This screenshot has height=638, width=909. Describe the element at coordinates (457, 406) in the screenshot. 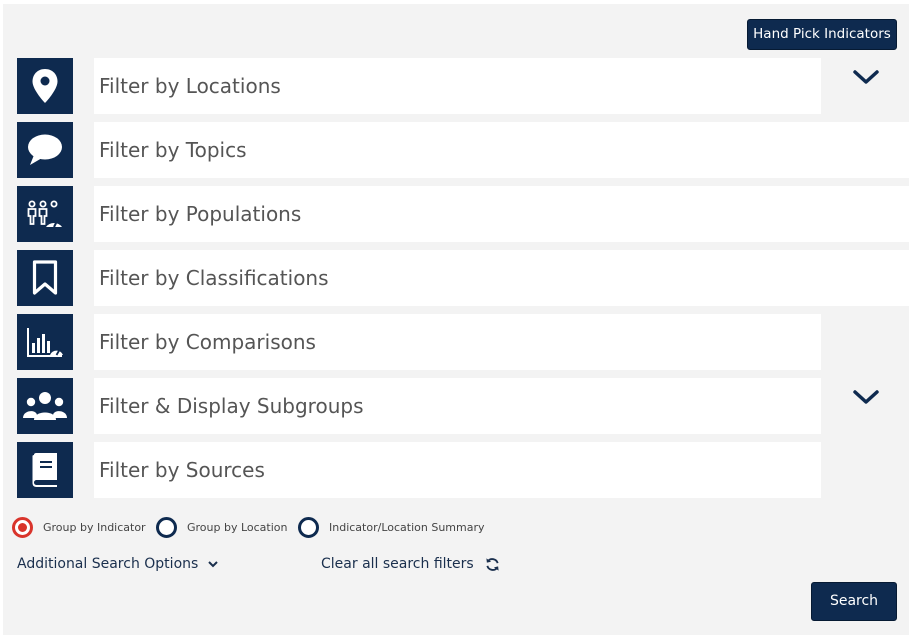

I see `filter-subgroups-field: Filter & Display Subgroups` at that location.